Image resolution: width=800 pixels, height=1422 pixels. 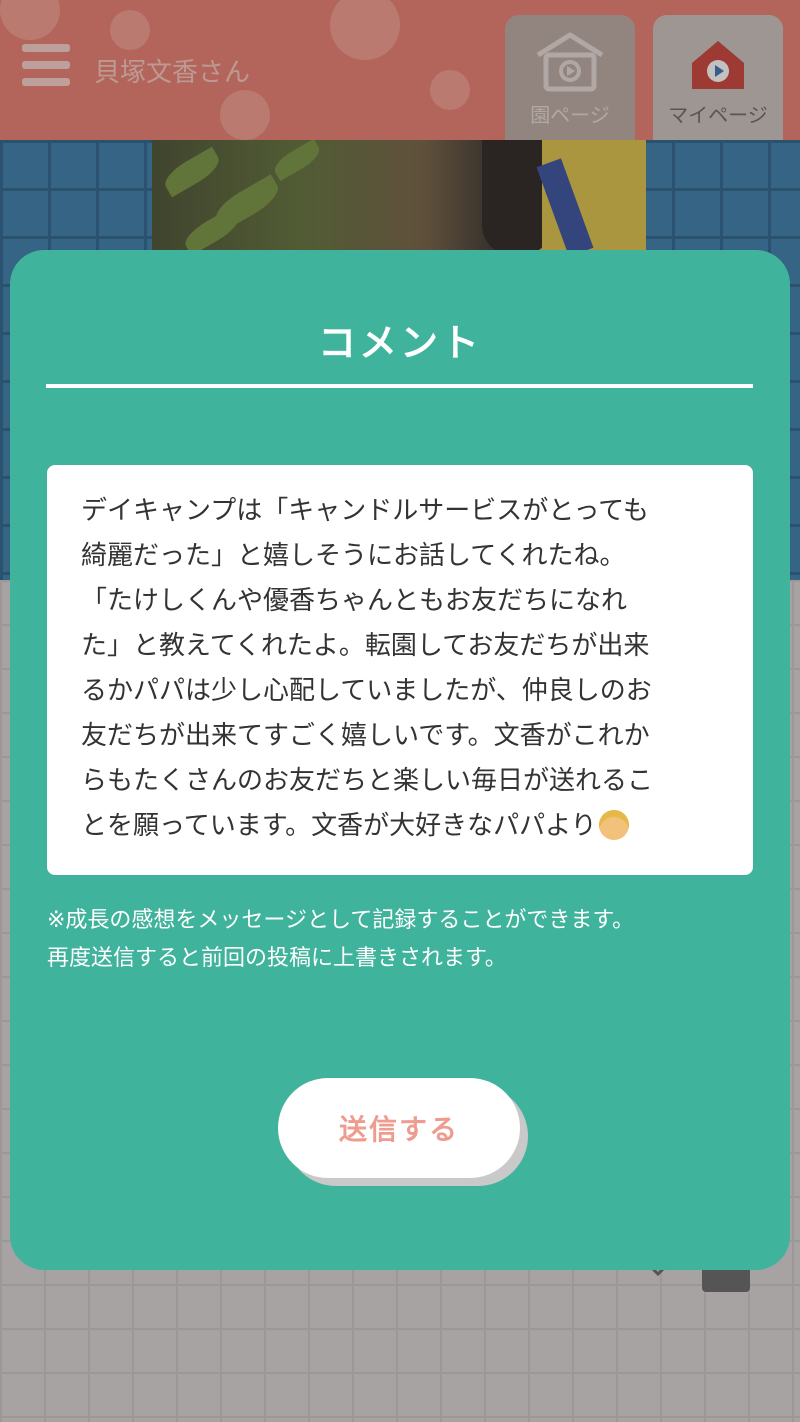 I want to click on comment-line: 綺麗だった」と嬉しそうにお話してくれたね。, so click(x=353, y=556).